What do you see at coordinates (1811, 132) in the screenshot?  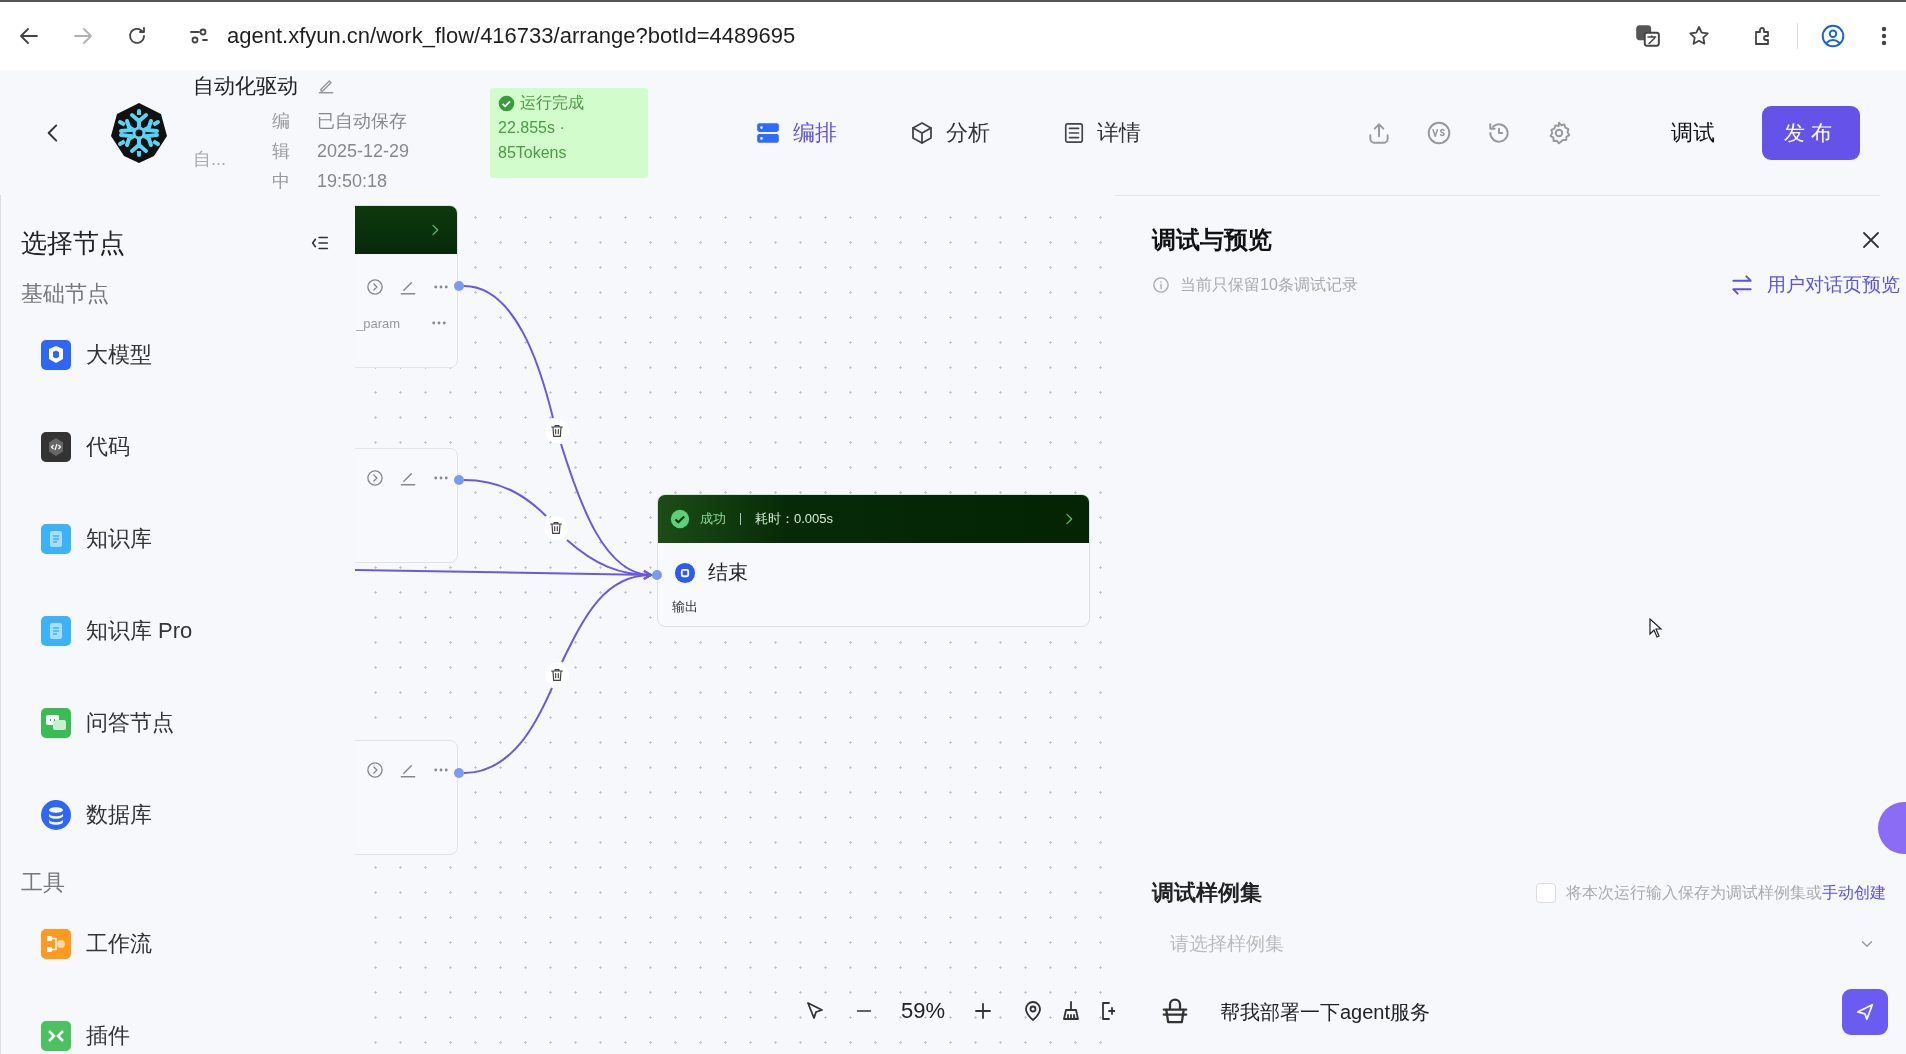 I see `publish-button: 发布` at bounding box center [1811, 132].